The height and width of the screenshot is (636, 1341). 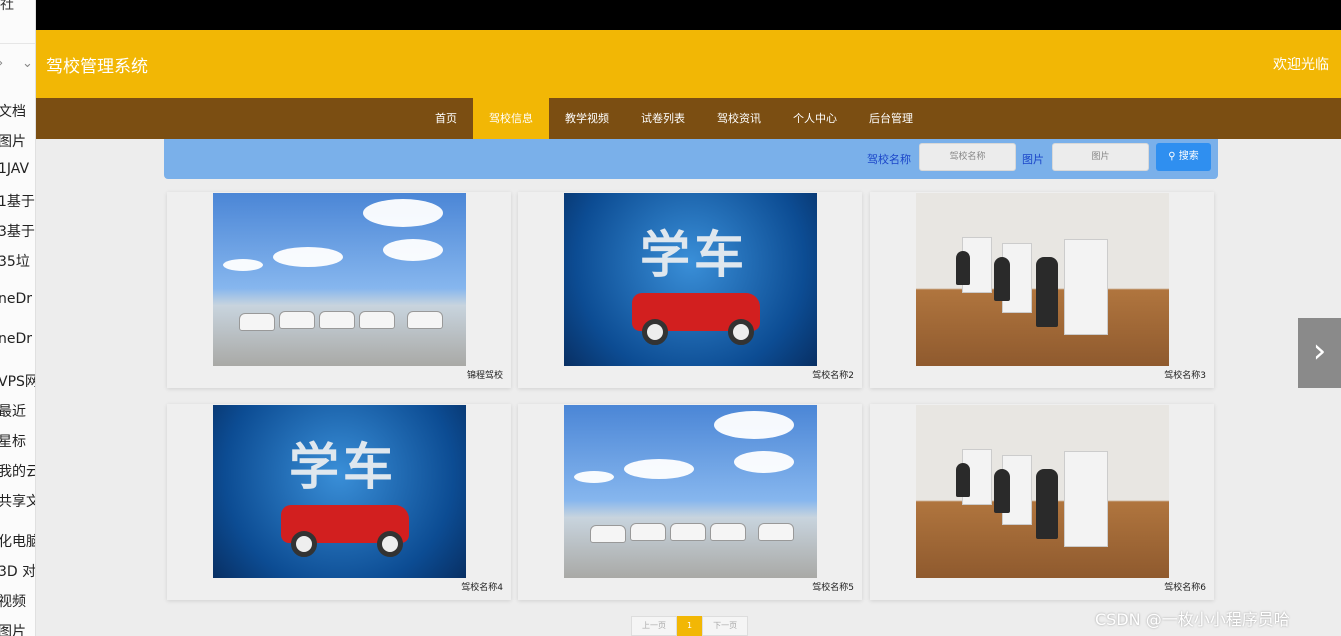 What do you see at coordinates (17, 69) in the screenshot?
I see `explorer-nav: › ⌄` at bounding box center [17, 69].